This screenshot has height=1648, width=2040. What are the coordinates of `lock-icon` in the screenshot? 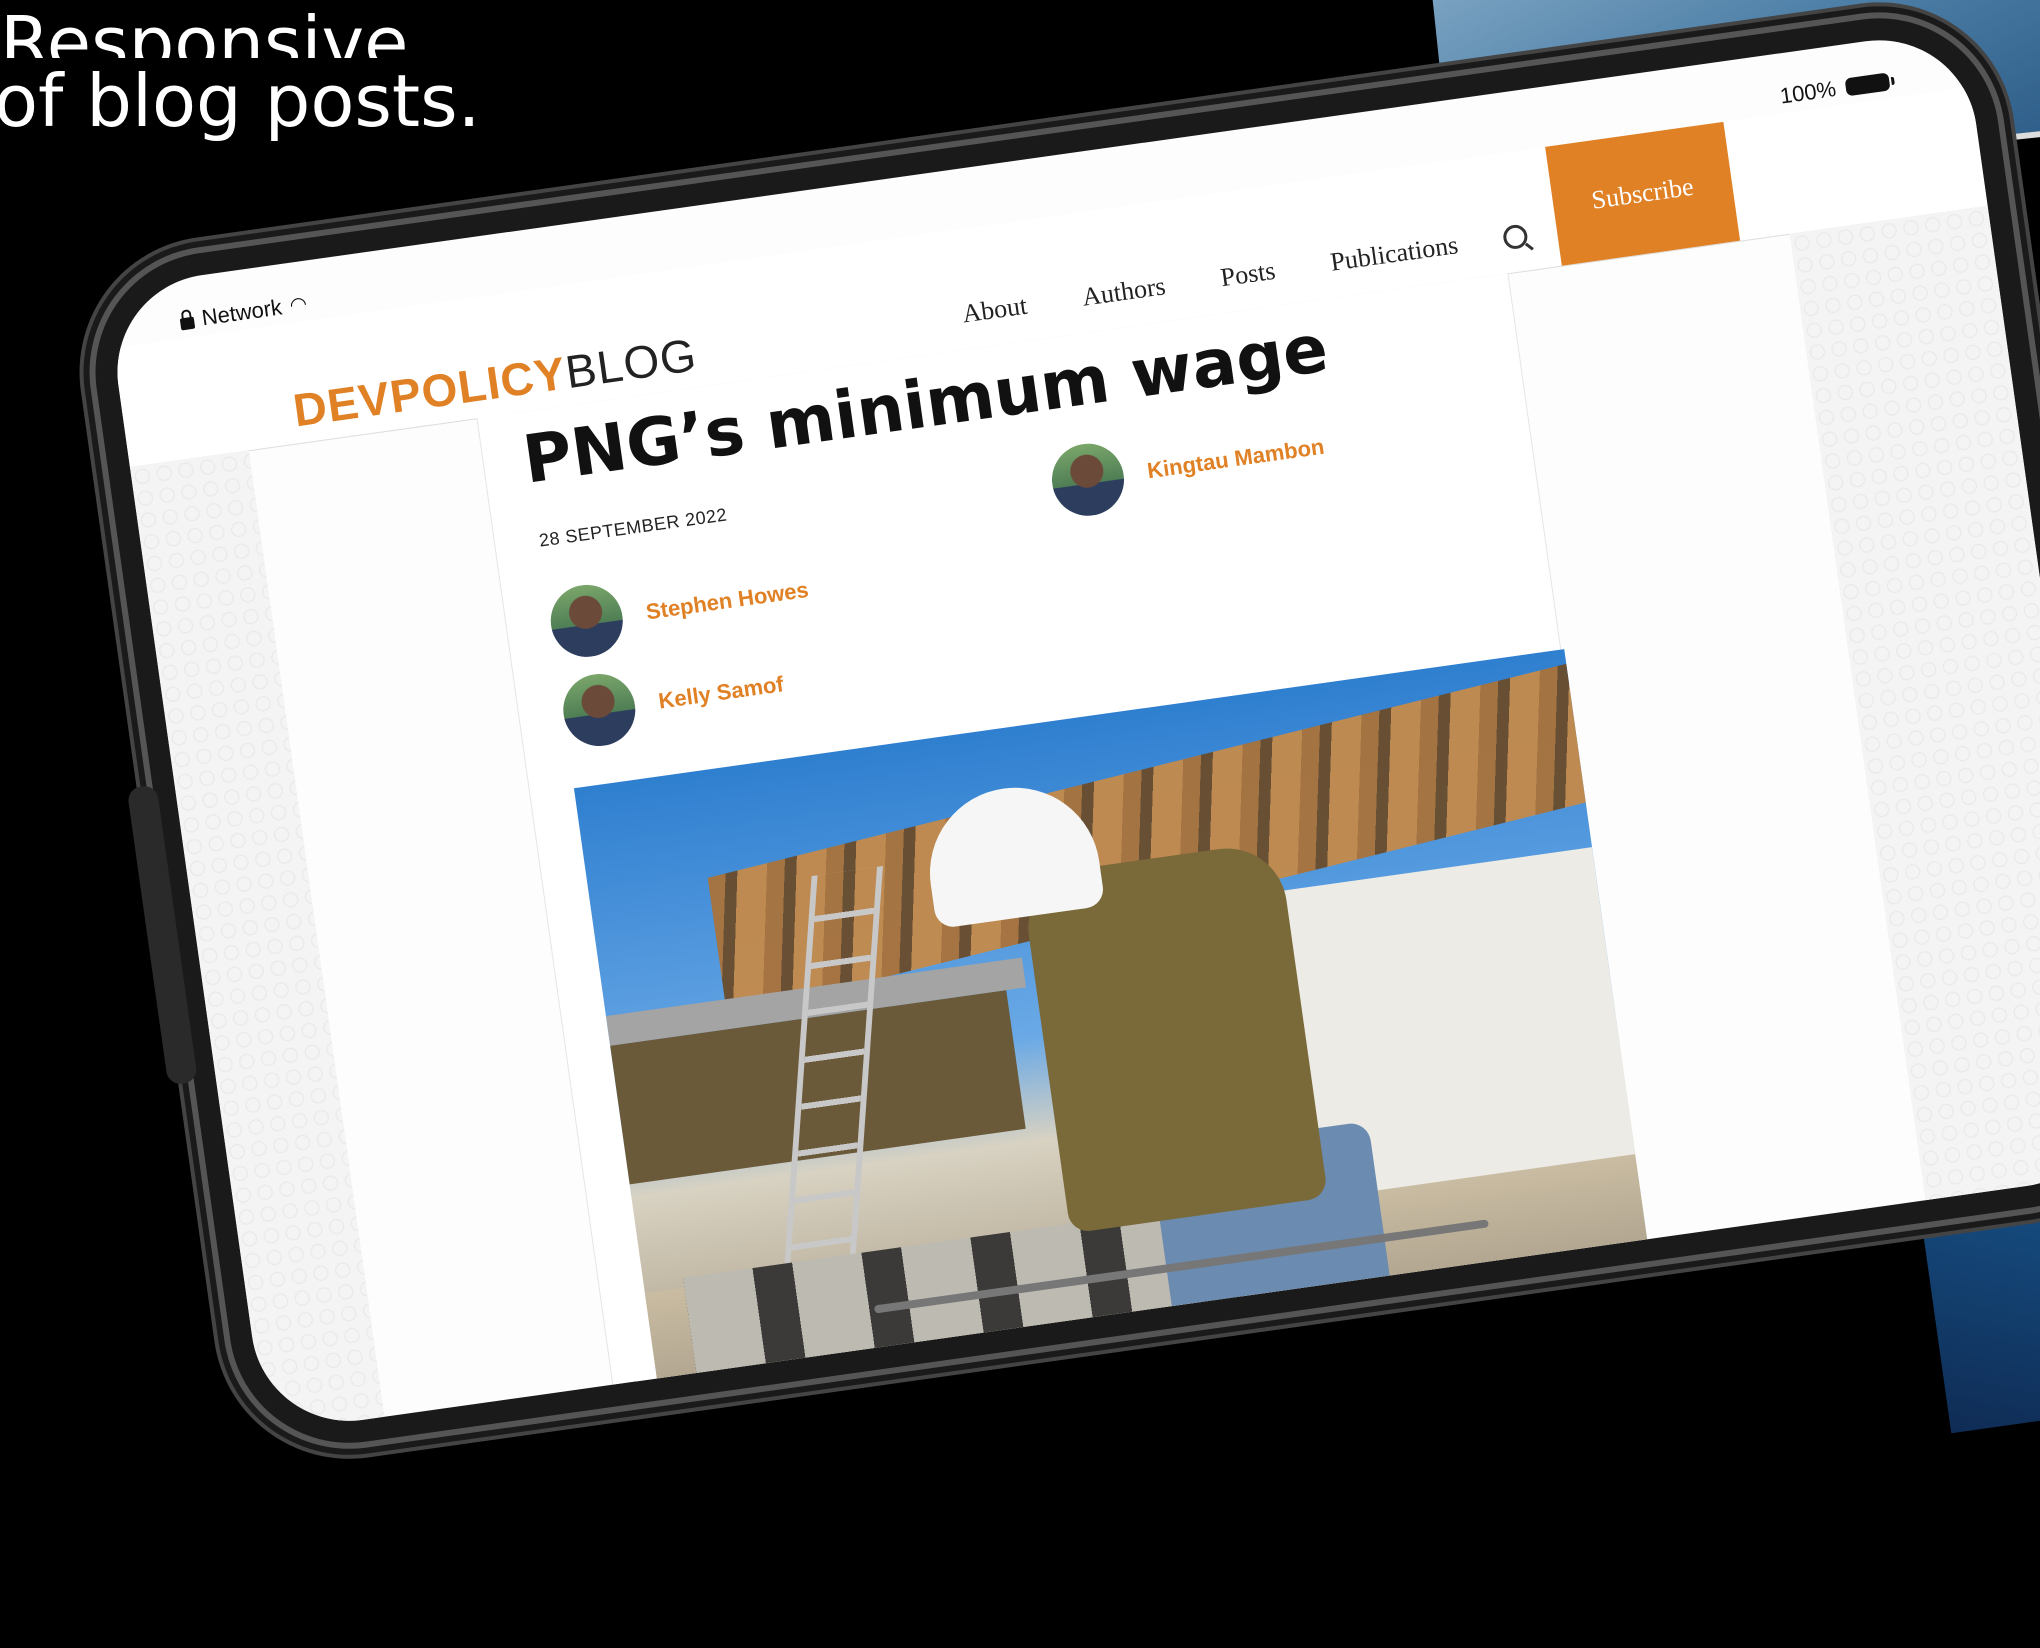 It's located at (187, 323).